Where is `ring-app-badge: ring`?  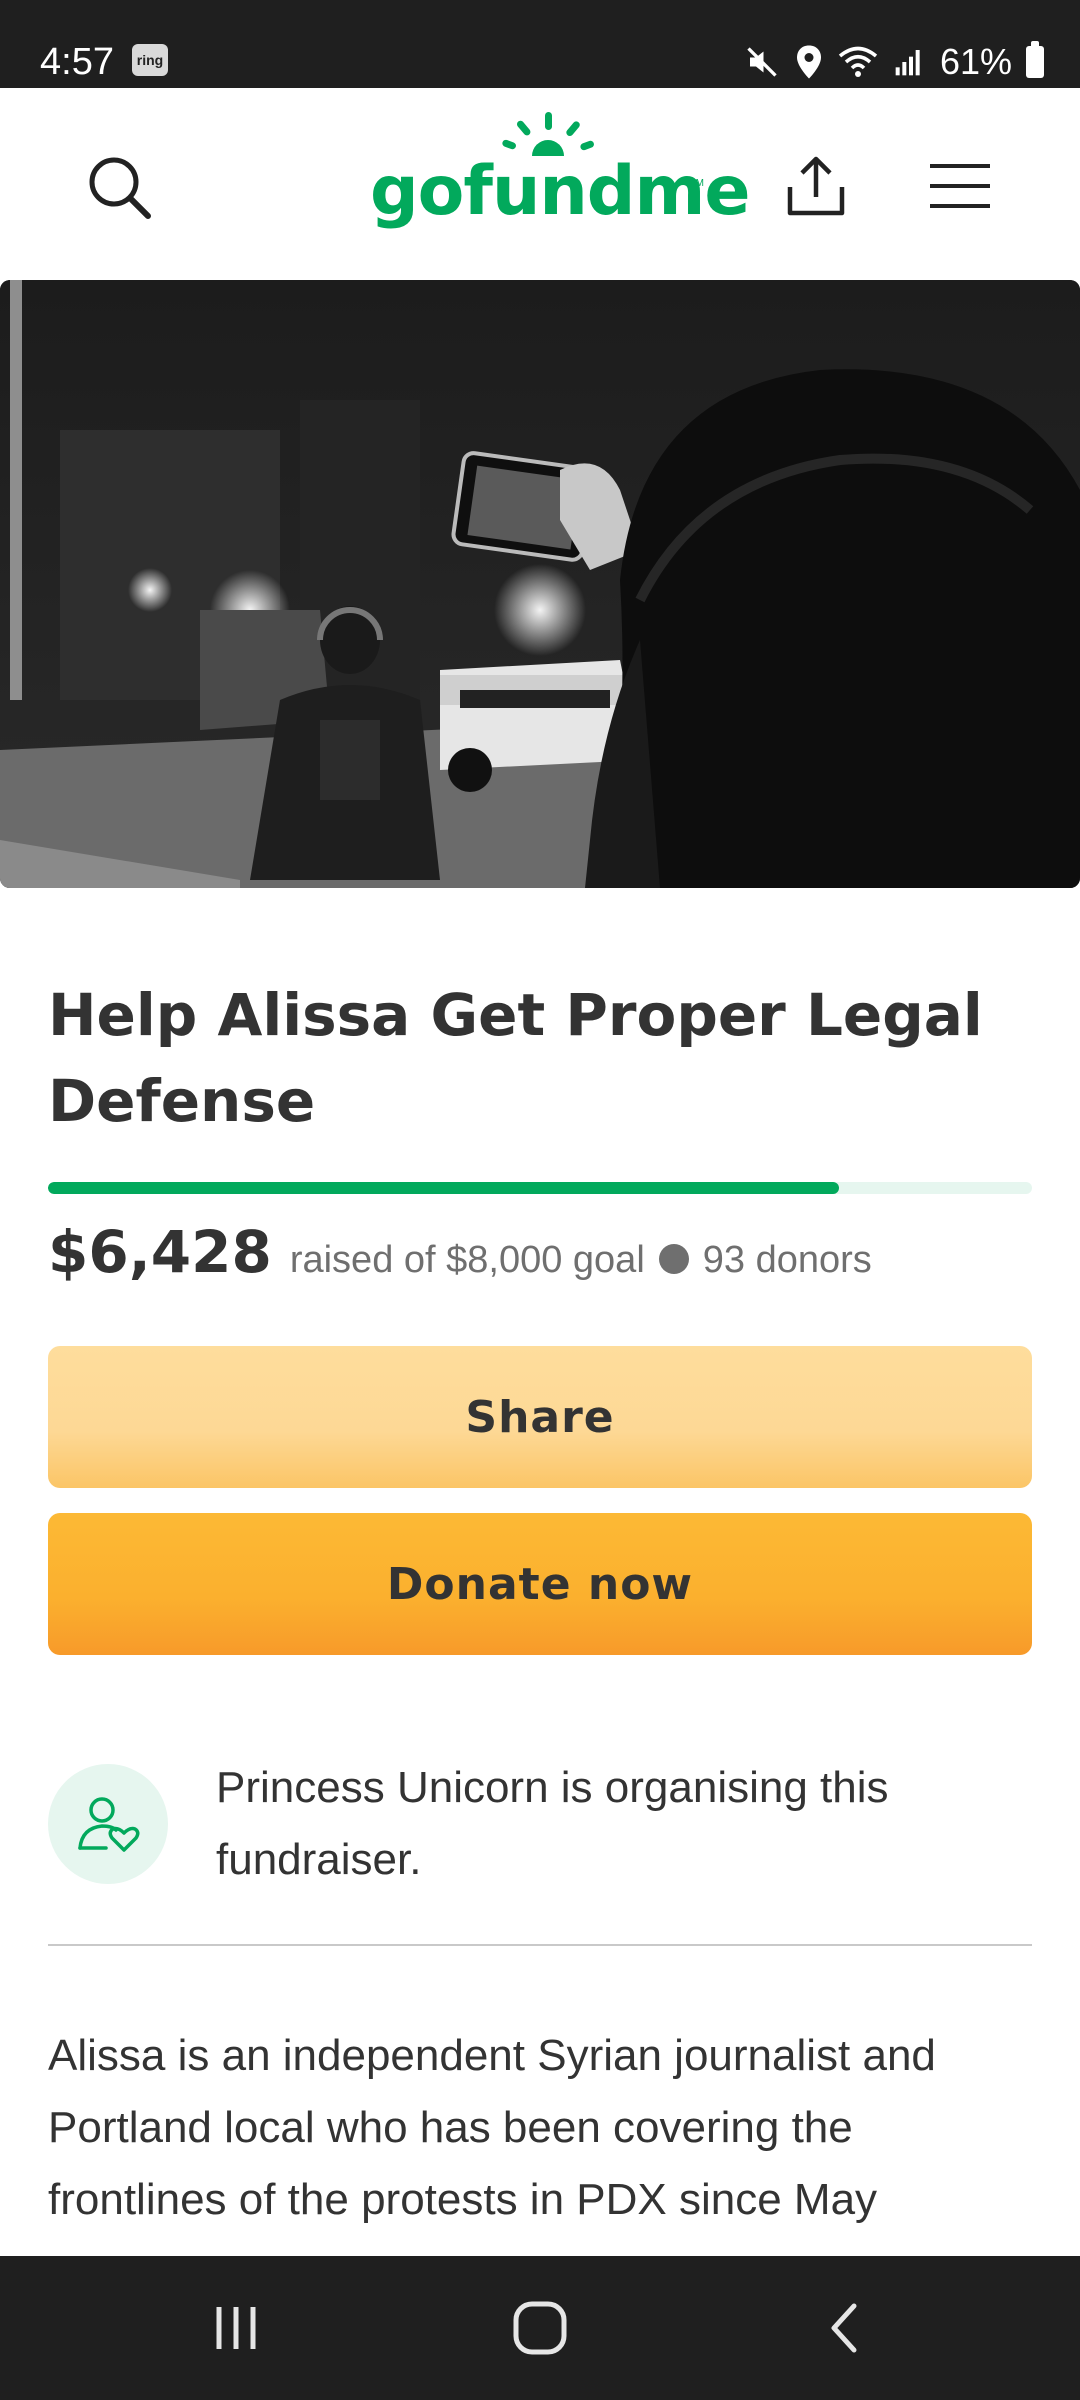
ring-app-badge: ring is located at coordinates (150, 60).